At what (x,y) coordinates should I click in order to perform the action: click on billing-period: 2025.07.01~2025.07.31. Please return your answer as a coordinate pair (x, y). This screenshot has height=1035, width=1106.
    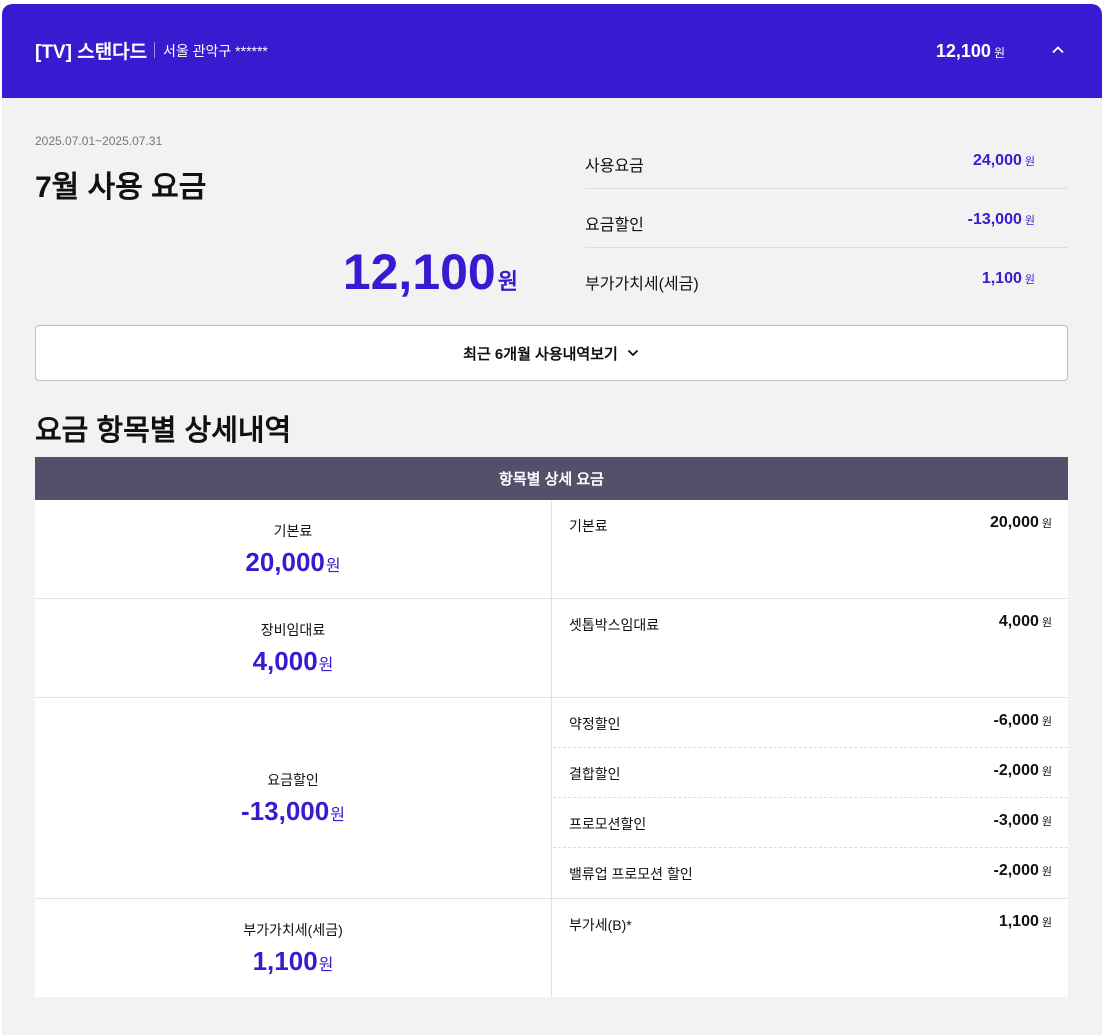
    Looking at the image, I should click on (99, 141).